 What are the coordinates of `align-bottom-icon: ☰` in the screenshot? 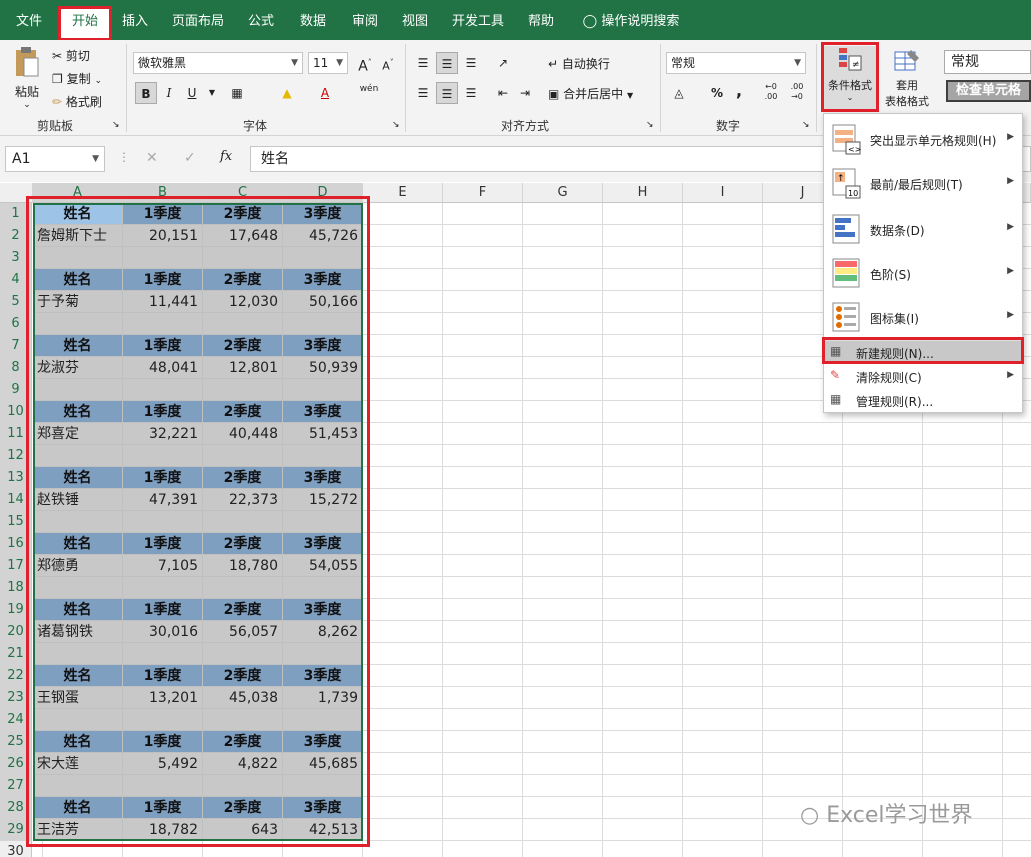 It's located at (471, 63).